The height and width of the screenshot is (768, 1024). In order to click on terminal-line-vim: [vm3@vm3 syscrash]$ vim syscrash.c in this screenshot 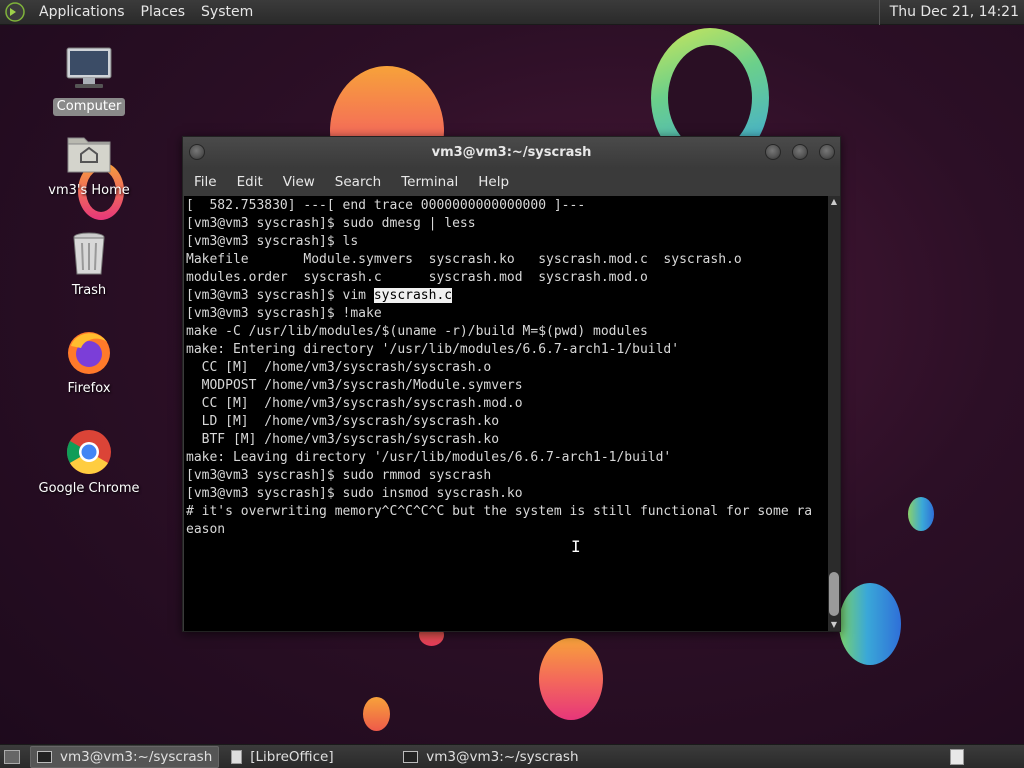, I will do `click(507, 296)`.